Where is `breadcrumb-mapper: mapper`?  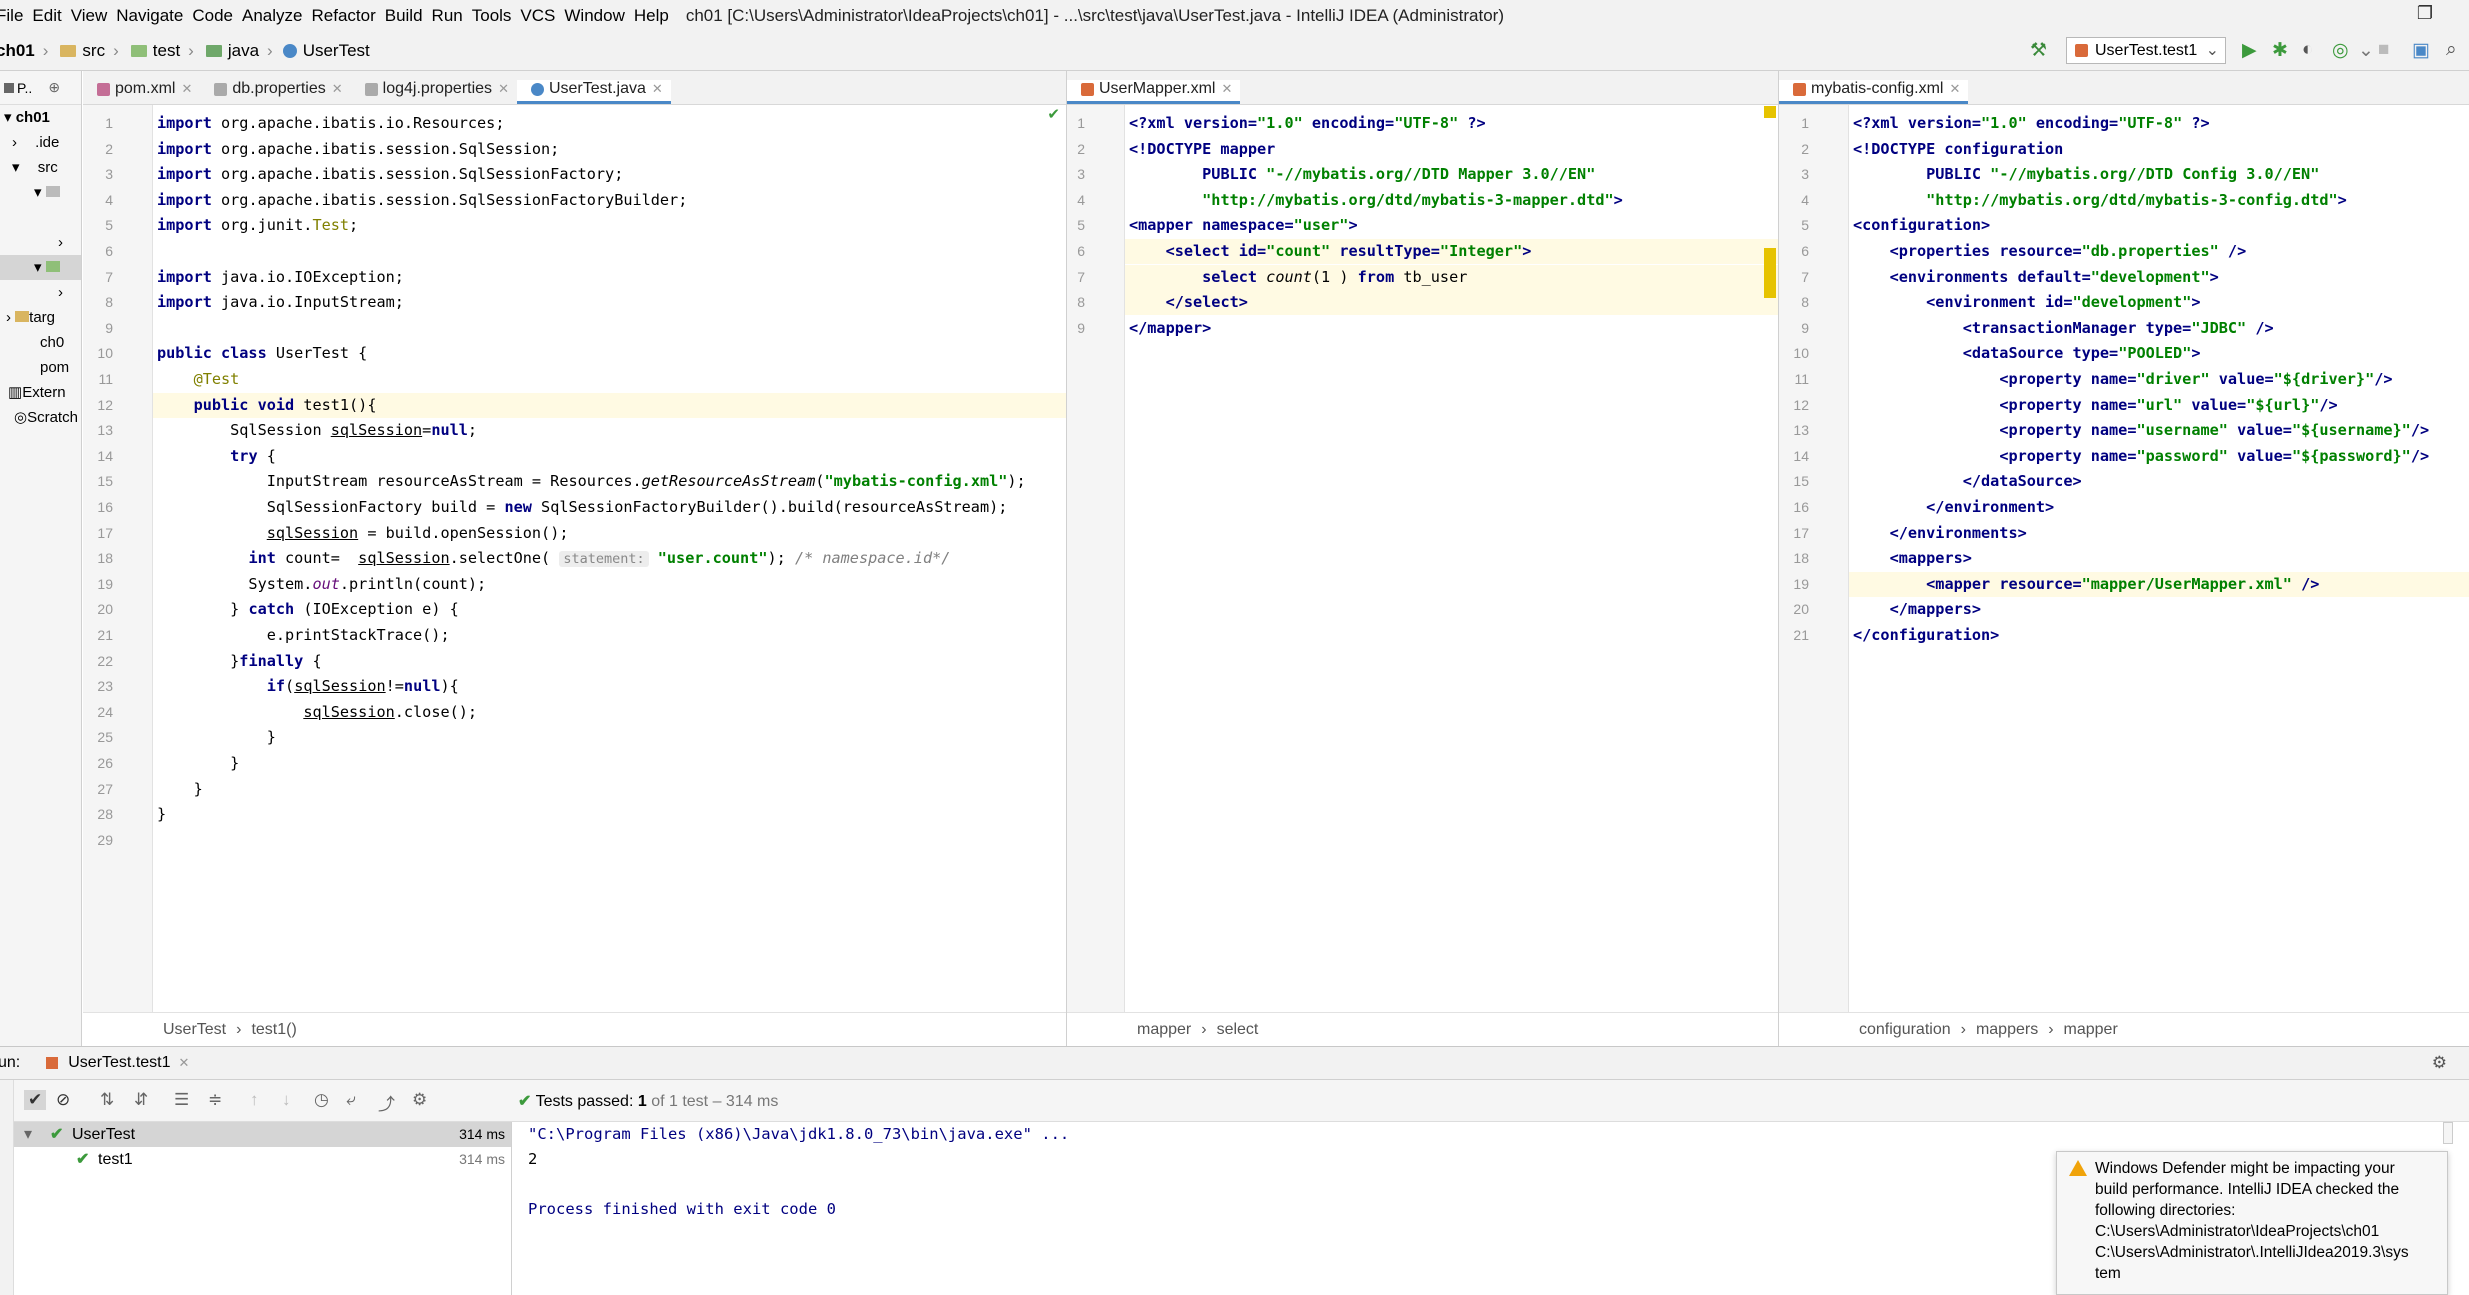 breadcrumb-mapper: mapper is located at coordinates (2091, 1030).